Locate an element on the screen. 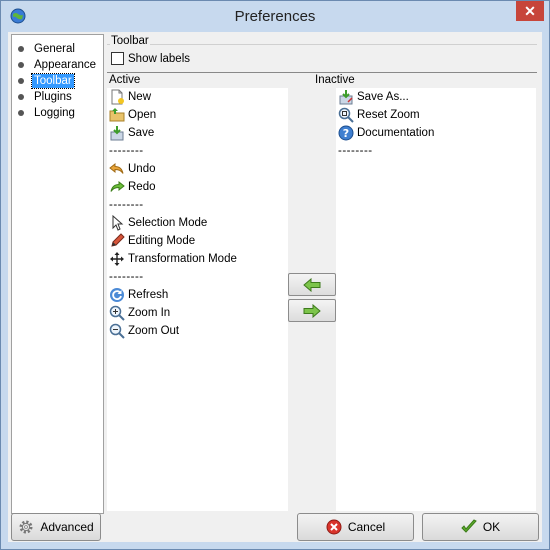 The width and height of the screenshot is (550, 550). list-item-refresh: Refresh is located at coordinates (197, 295).